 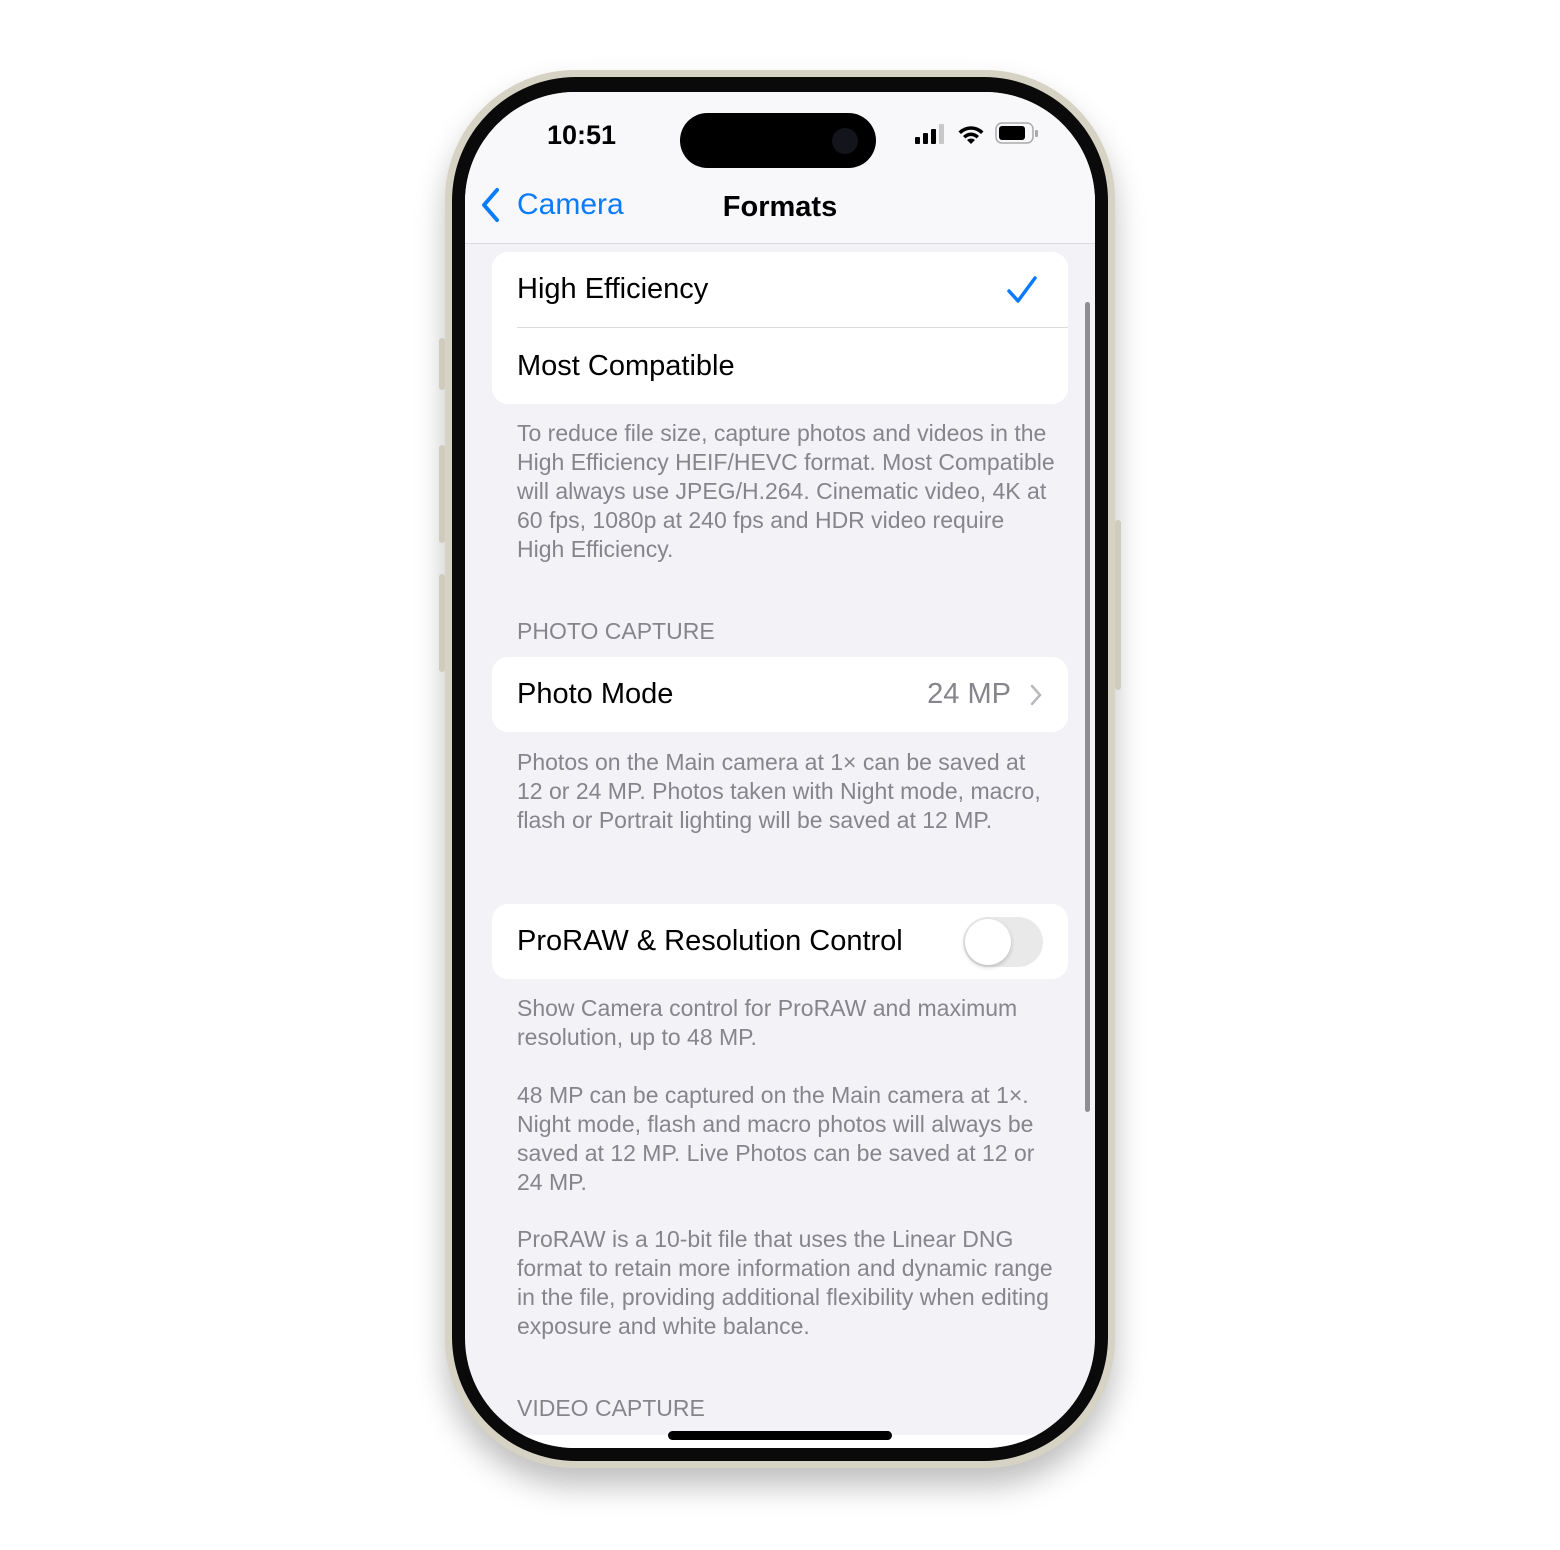 What do you see at coordinates (780, 1435) in the screenshot?
I see `home-indicator` at bounding box center [780, 1435].